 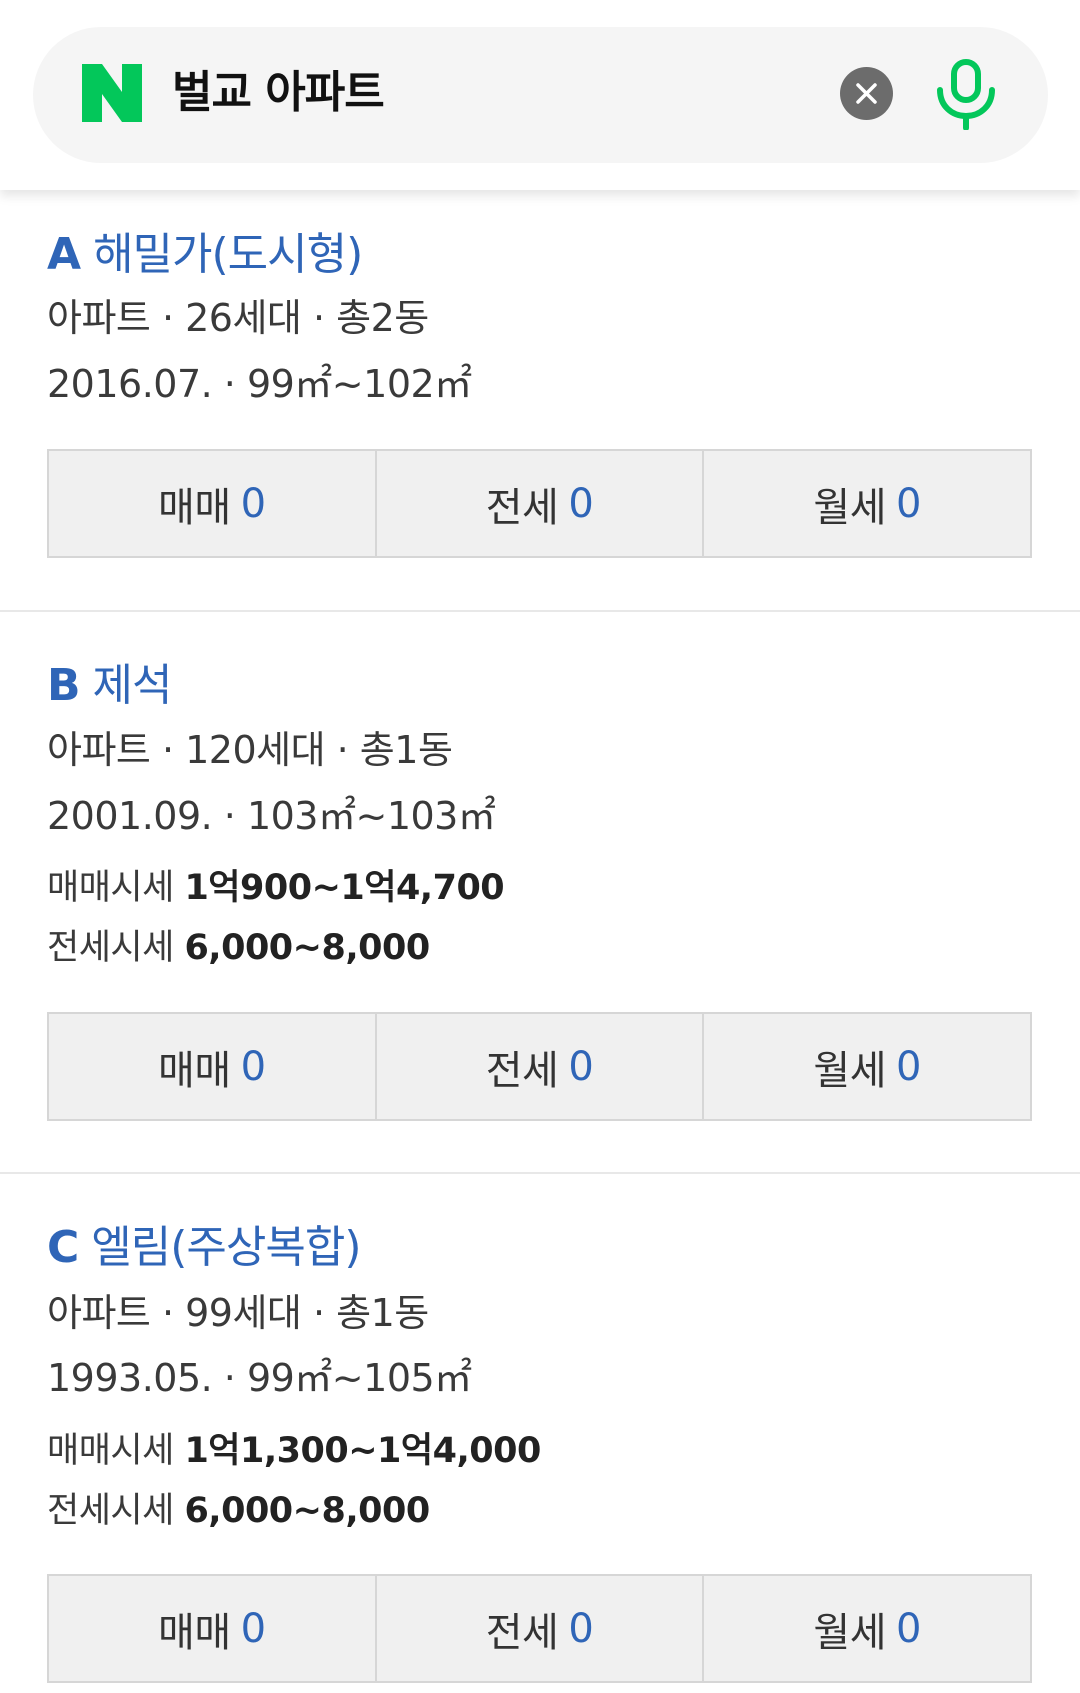 I want to click on result-title-link: C 엘림(주상복합), so click(x=204, y=1248).